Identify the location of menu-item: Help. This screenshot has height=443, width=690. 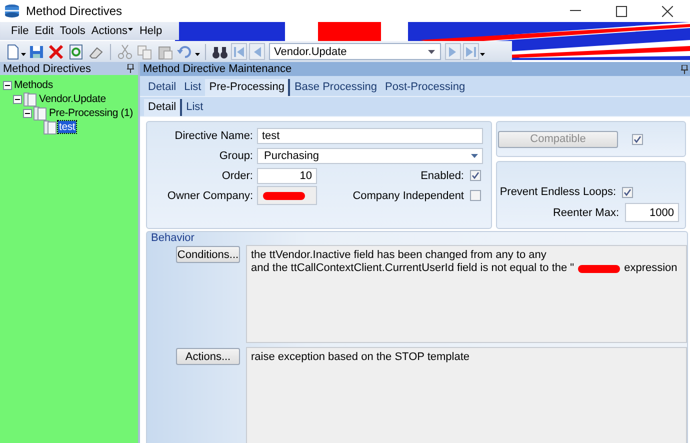
(151, 31).